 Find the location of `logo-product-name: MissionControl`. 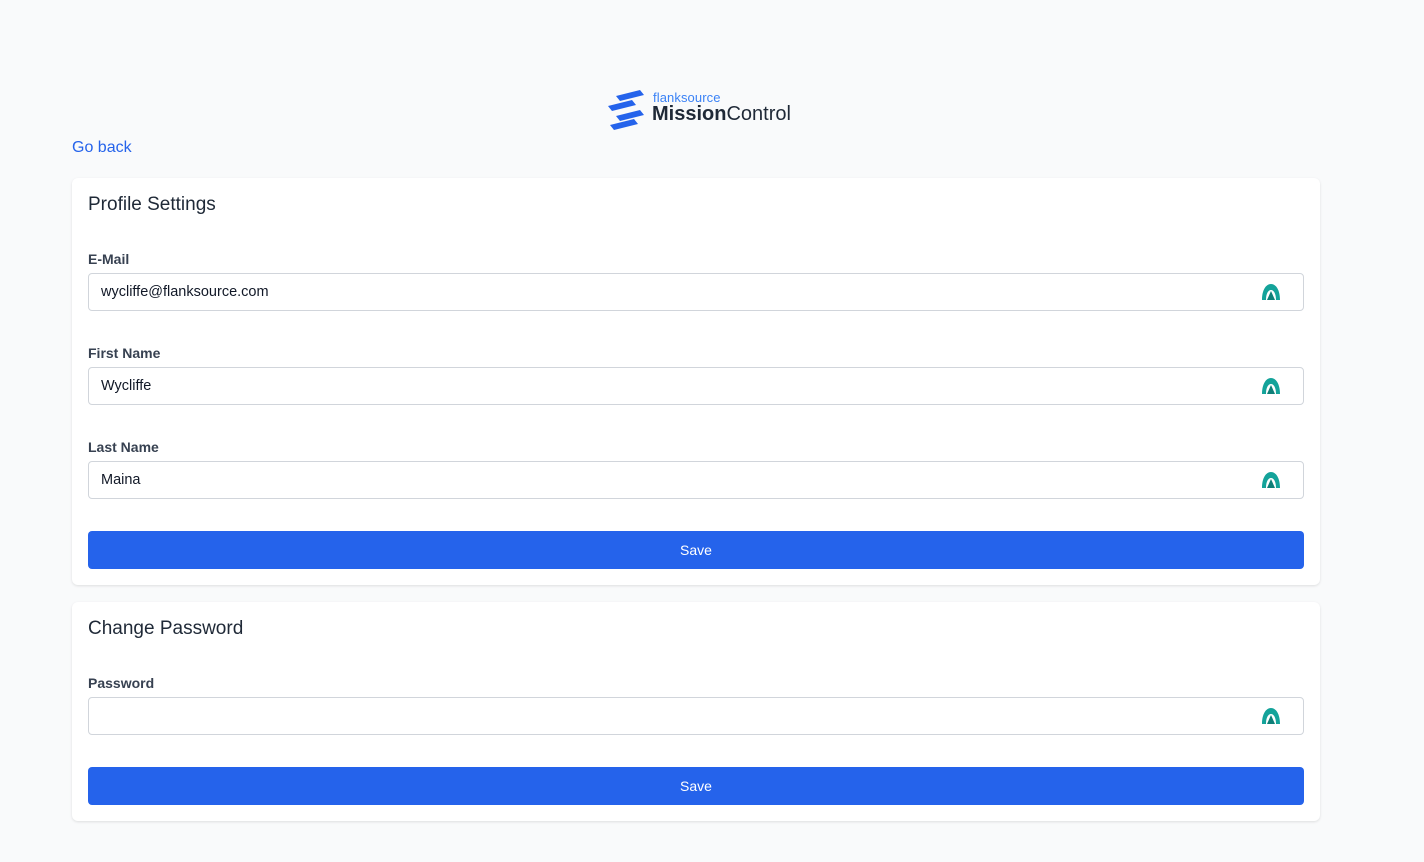

logo-product-name: MissionControl is located at coordinates (721, 114).